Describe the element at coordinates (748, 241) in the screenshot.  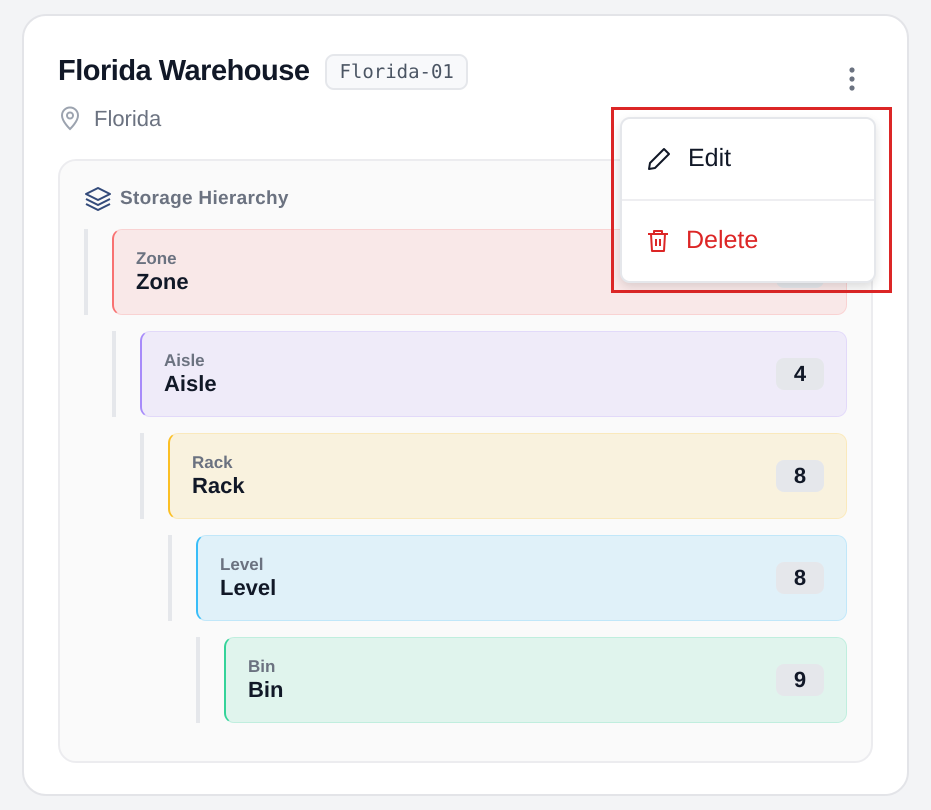
I see `menu-item: Delete` at that location.